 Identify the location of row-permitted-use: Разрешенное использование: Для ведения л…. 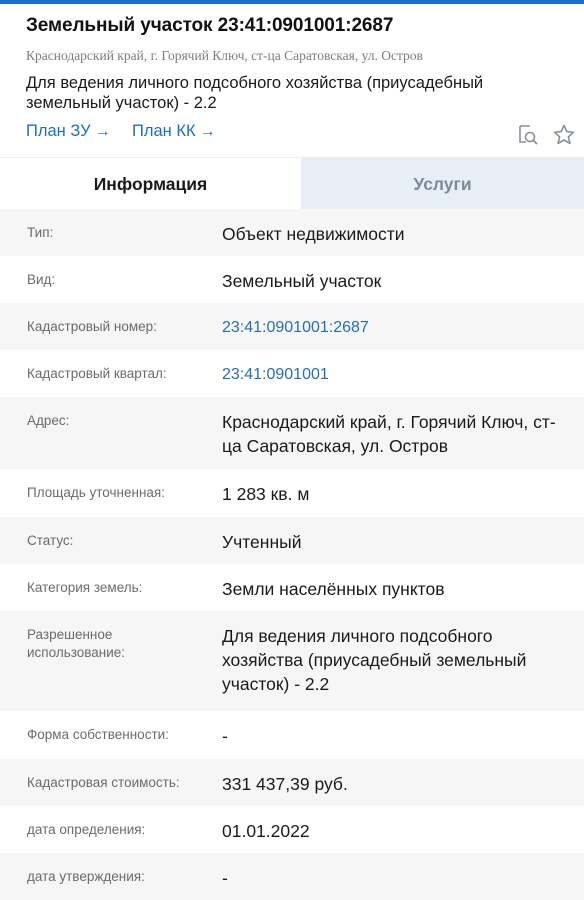
(292, 661).